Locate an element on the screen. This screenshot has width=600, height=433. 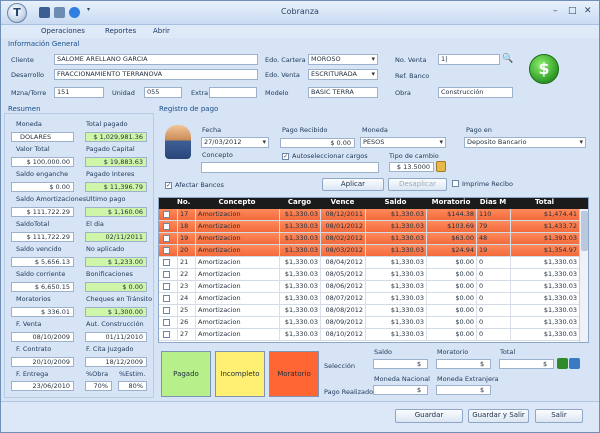
mza-field: 151 is located at coordinates (79, 92).